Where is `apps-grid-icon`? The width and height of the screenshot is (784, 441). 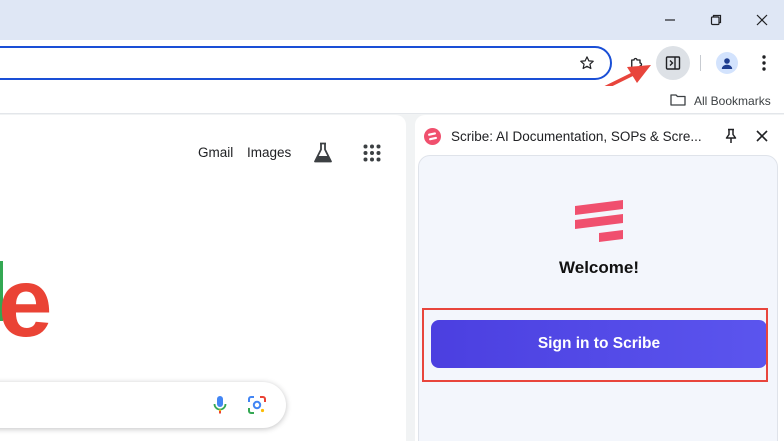
apps-grid-icon is located at coordinates (372, 155).